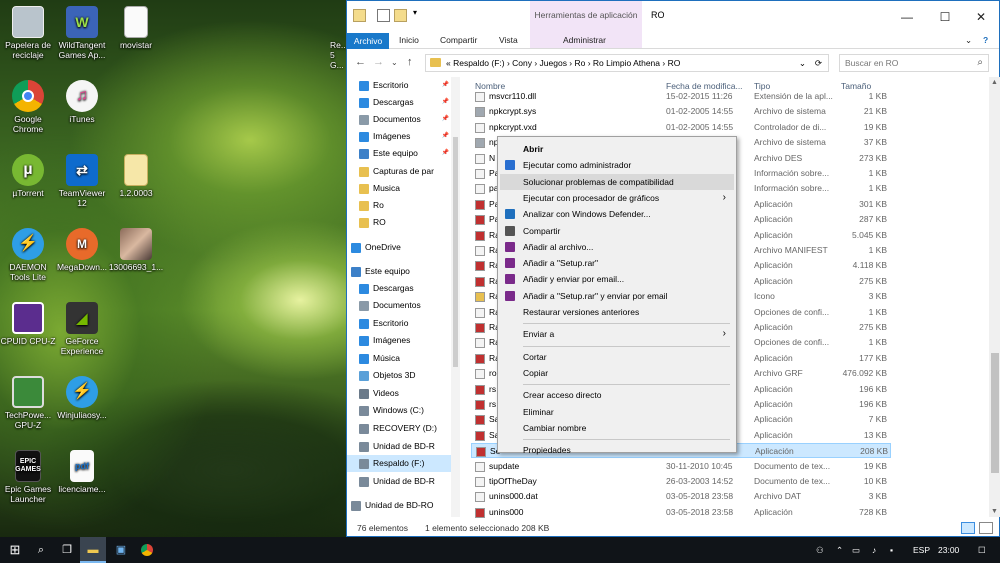  What do you see at coordinates (907, 17) in the screenshot?
I see `minimize-button: —` at bounding box center [907, 17].